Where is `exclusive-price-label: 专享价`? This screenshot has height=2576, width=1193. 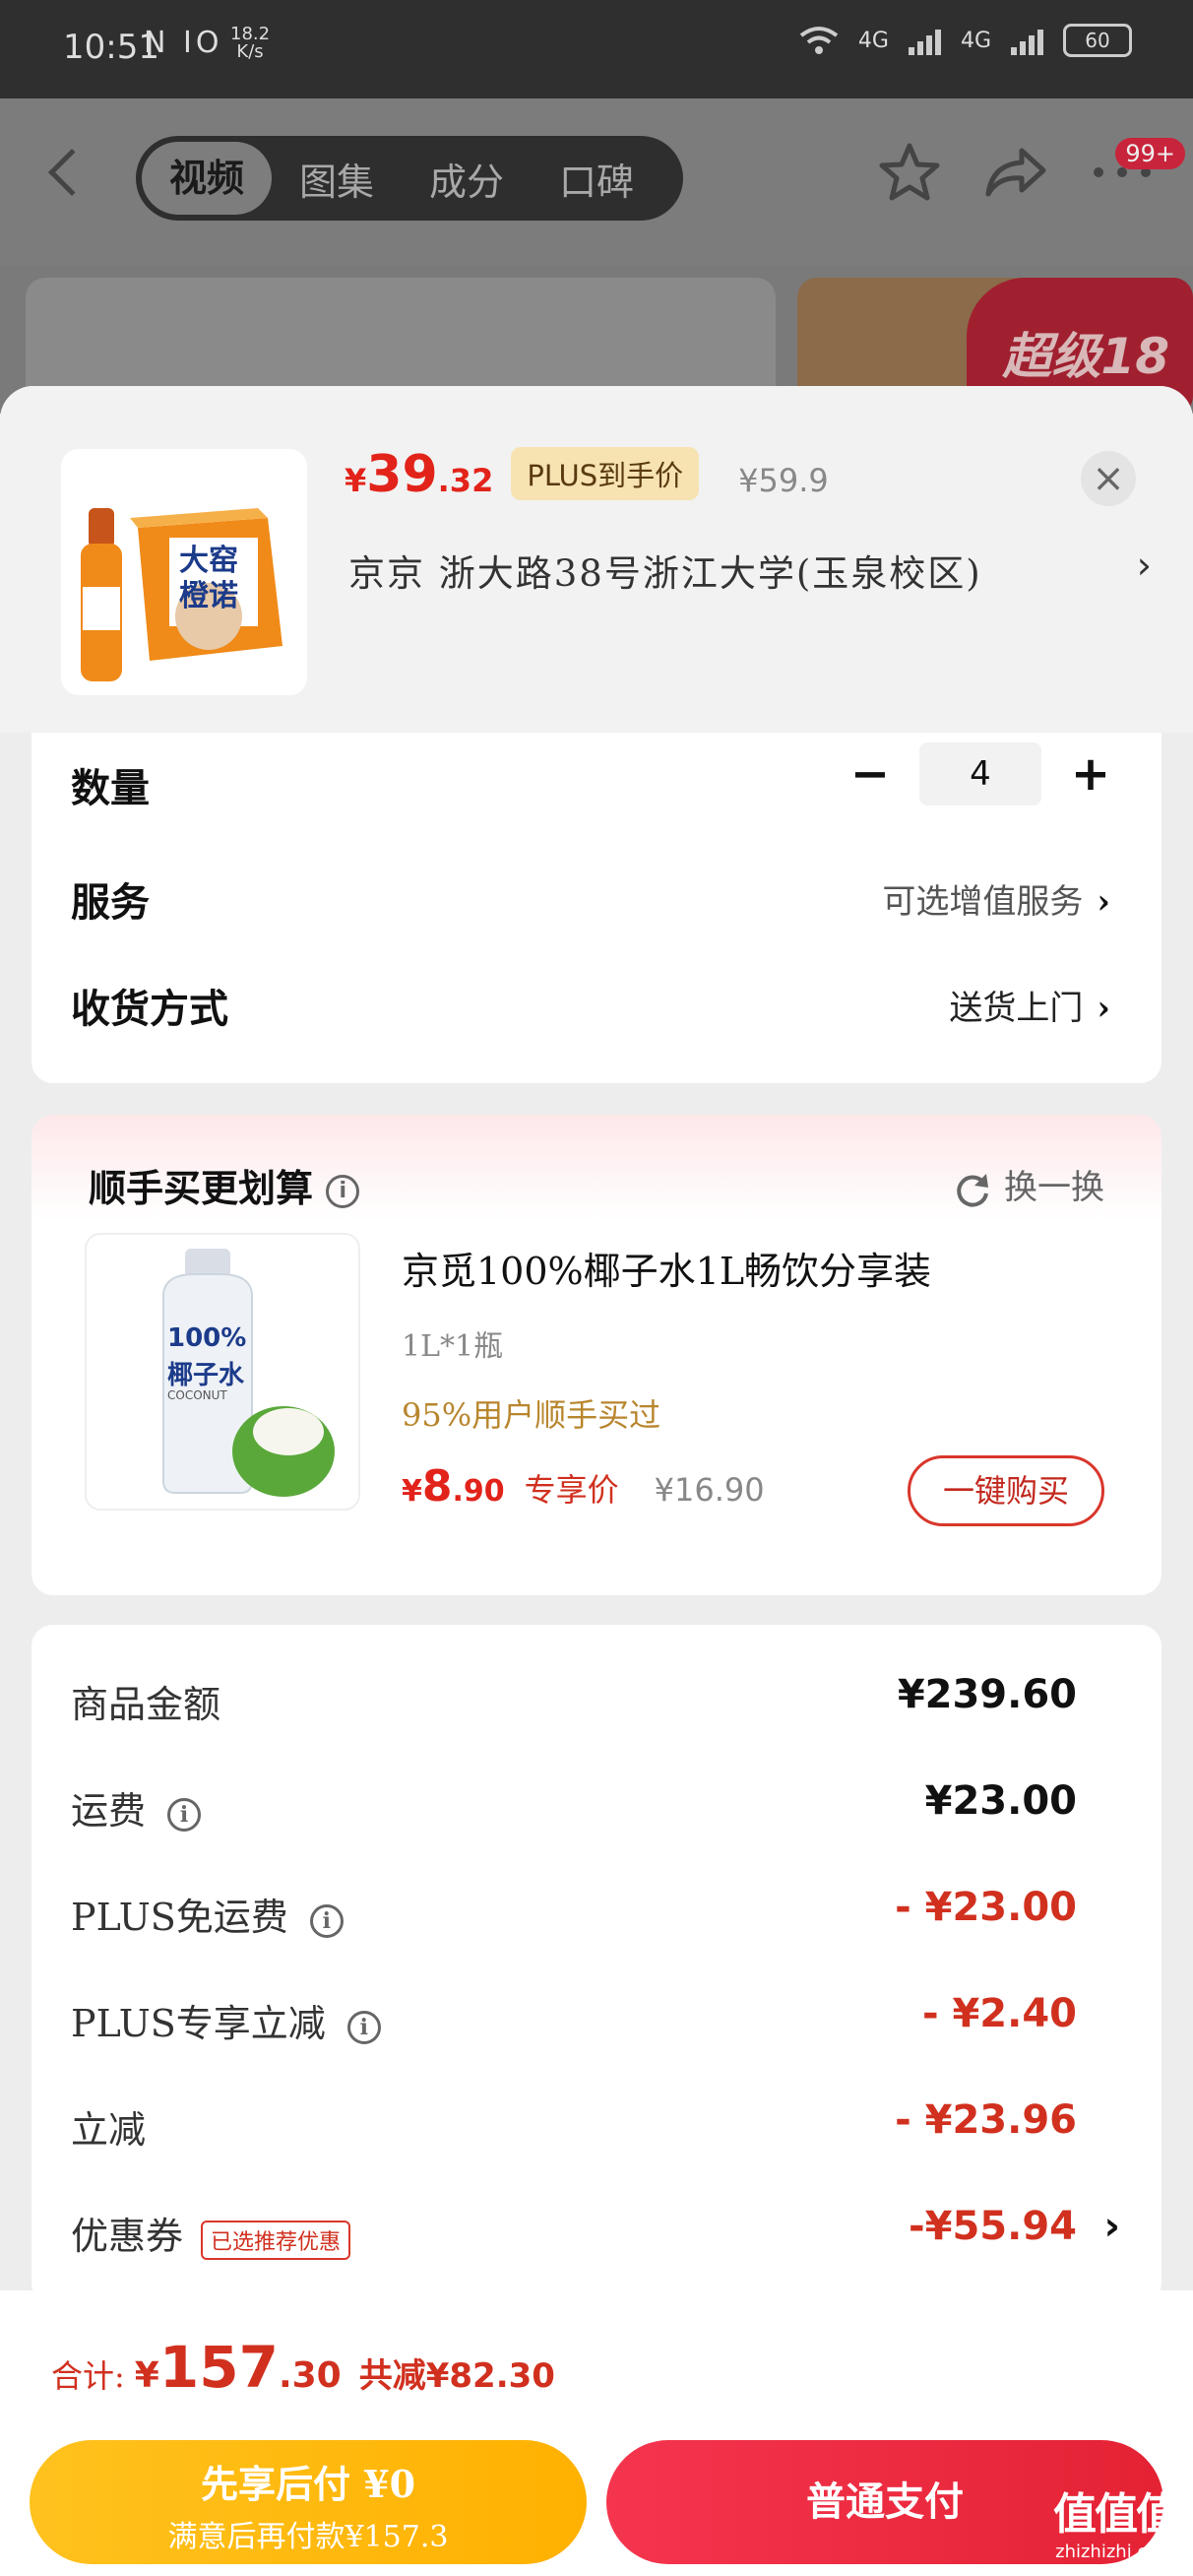 exclusive-price-label: 专享价 is located at coordinates (571, 1490).